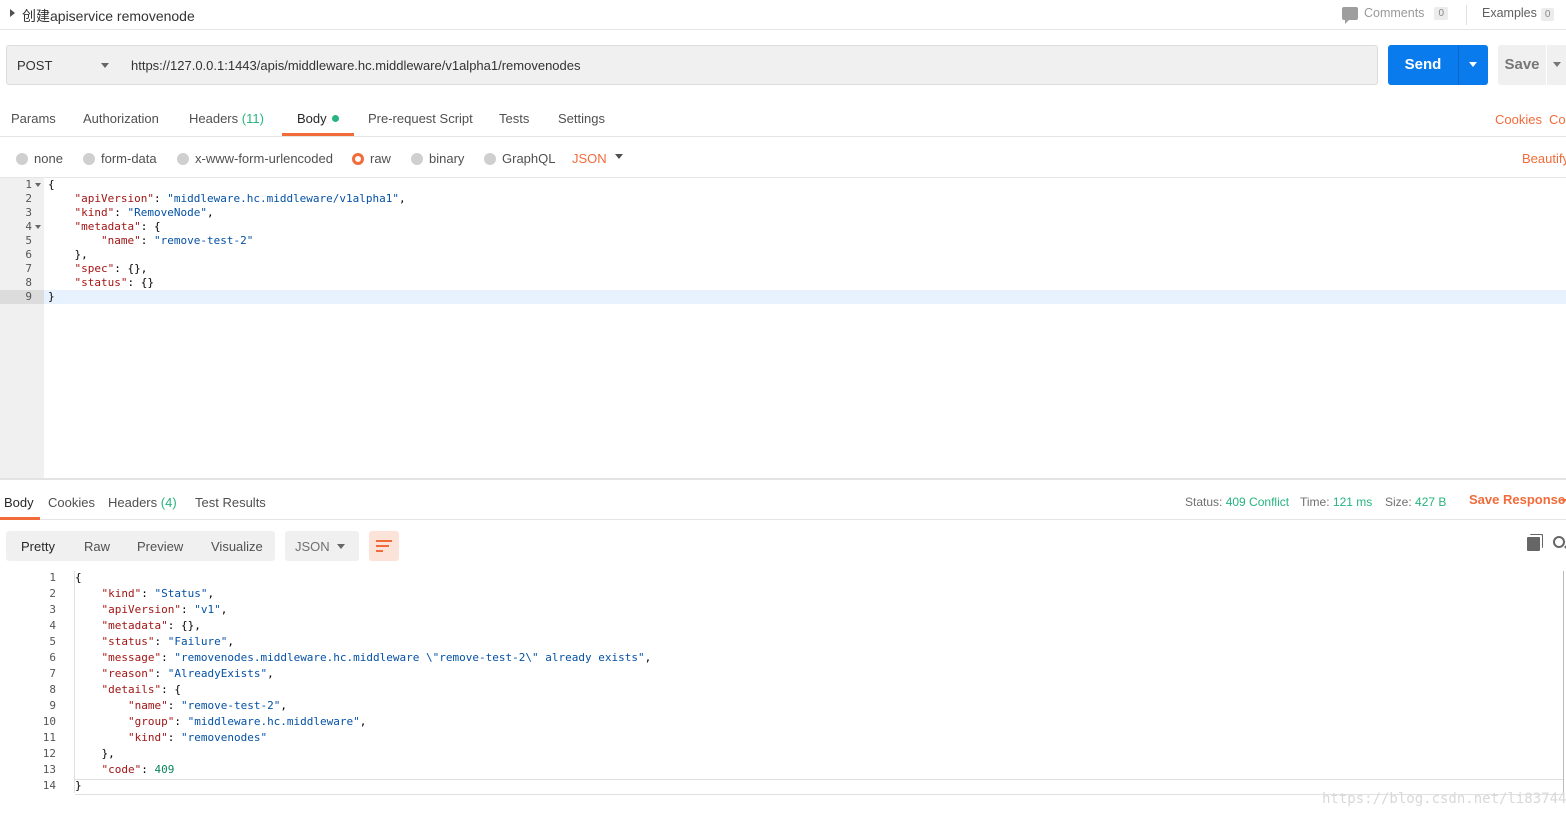 Image resolution: width=1566 pixels, height=817 pixels. I want to click on radio-urlencoded: x-www-form-urlencoded, so click(255, 158).